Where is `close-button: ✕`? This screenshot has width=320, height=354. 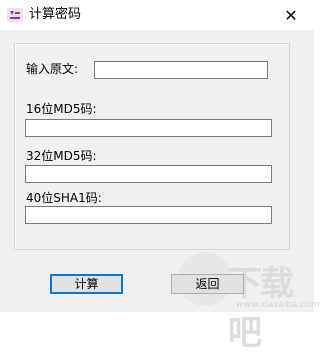
close-button: ✕ is located at coordinates (291, 15).